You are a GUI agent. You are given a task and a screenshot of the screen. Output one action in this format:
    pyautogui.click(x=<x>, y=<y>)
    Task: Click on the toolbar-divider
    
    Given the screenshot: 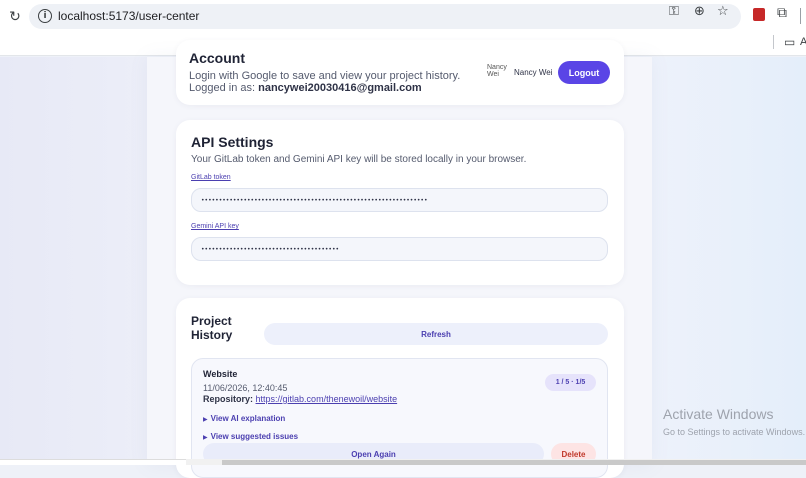 What is the action you would take?
    pyautogui.click(x=800, y=16)
    